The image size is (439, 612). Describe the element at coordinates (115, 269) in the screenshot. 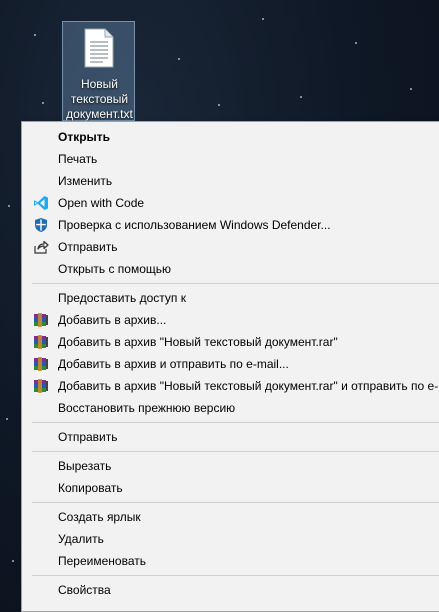

I see `menu-item-label: Открыть с помощью` at that location.